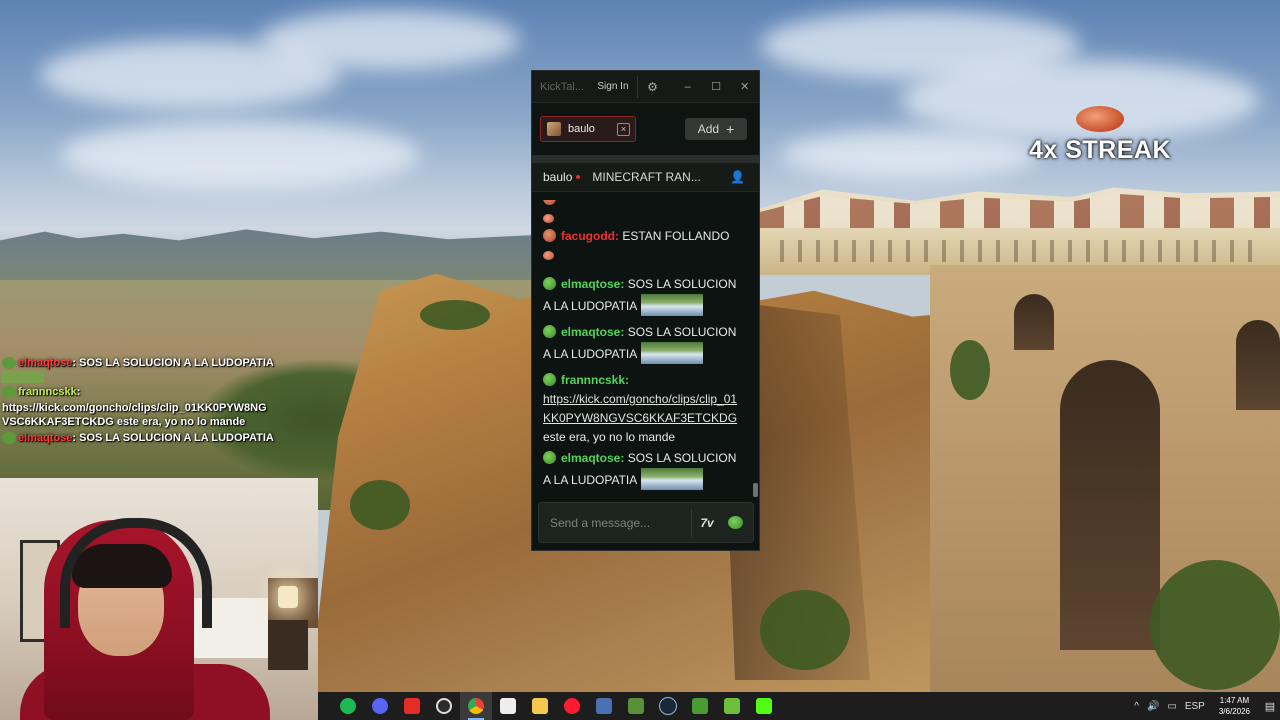 The height and width of the screenshot is (720, 1280). What do you see at coordinates (540, 706) in the screenshot?
I see `file-explorer-icon` at bounding box center [540, 706].